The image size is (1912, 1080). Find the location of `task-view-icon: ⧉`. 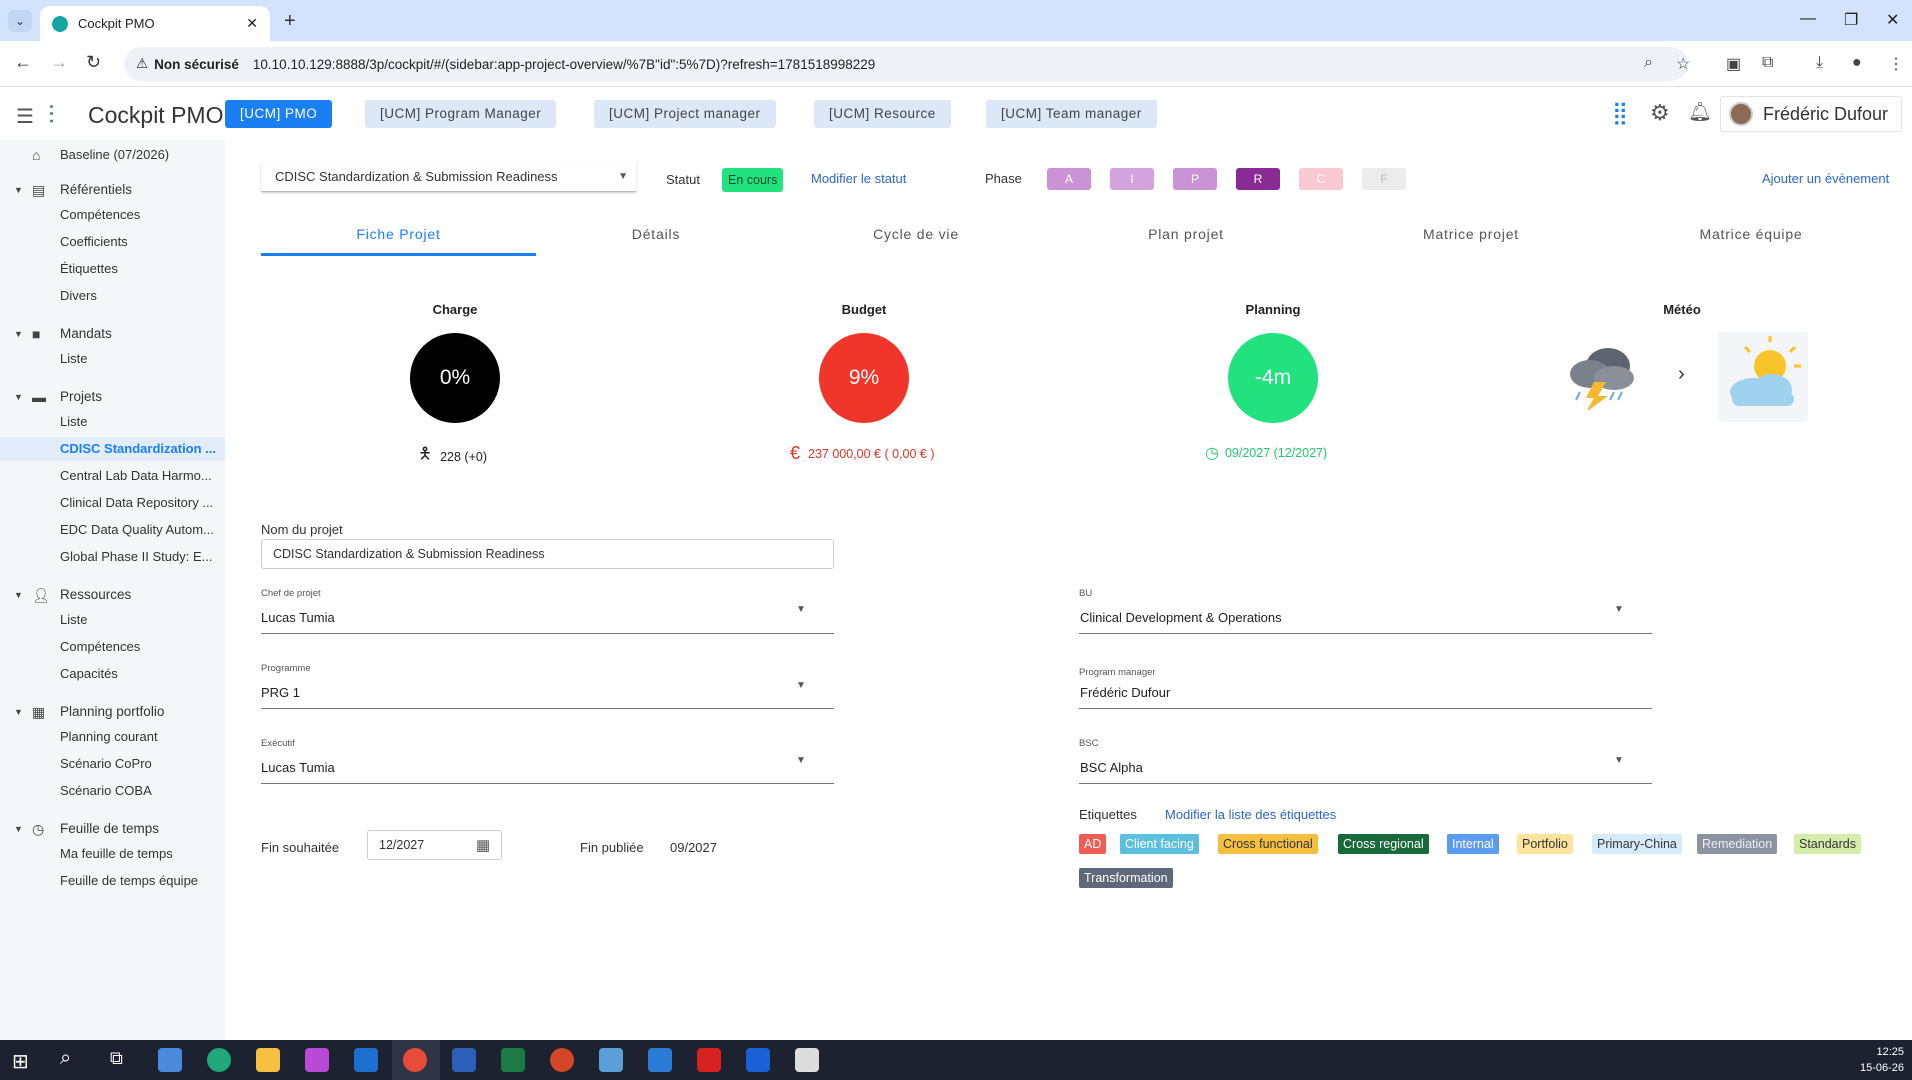

task-view-icon: ⧉ is located at coordinates (116, 1058).